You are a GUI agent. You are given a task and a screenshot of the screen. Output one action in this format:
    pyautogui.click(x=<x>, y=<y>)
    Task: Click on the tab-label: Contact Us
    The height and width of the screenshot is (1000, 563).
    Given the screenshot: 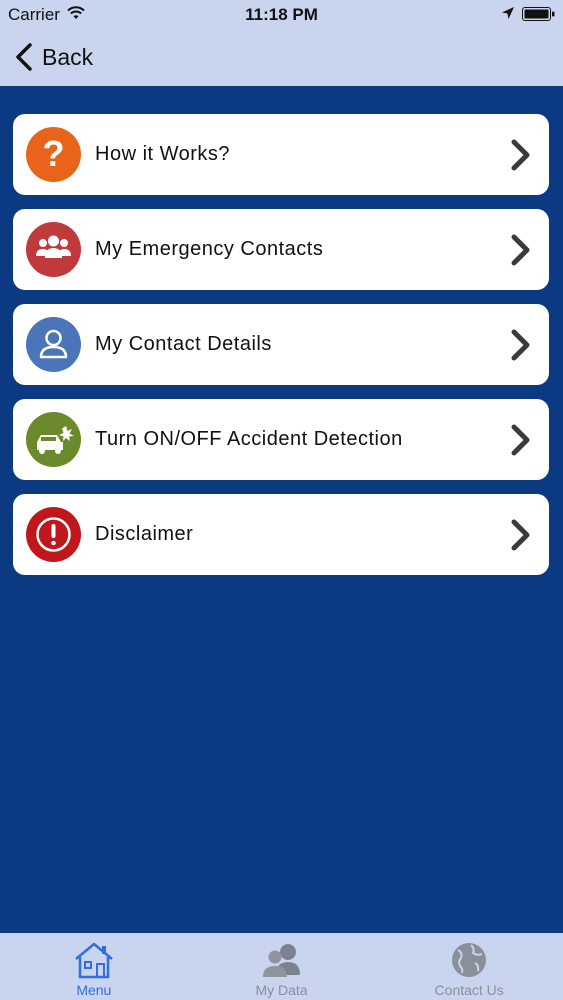 What is the action you would take?
    pyautogui.click(x=469, y=990)
    